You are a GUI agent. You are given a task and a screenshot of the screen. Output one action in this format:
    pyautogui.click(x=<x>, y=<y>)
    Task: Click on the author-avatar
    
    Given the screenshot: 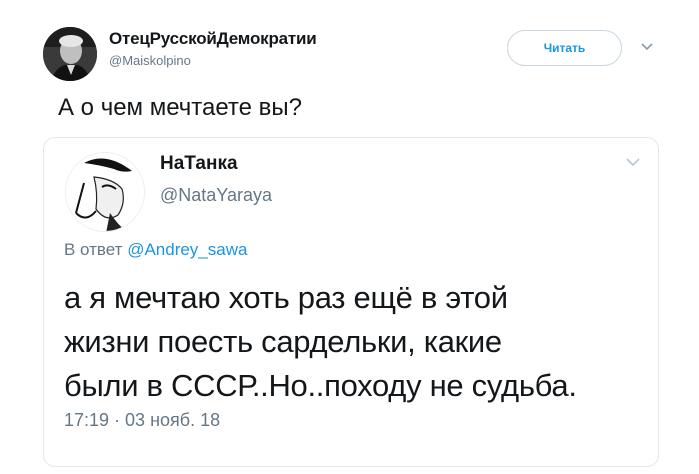 What is the action you would take?
    pyautogui.click(x=70, y=54)
    